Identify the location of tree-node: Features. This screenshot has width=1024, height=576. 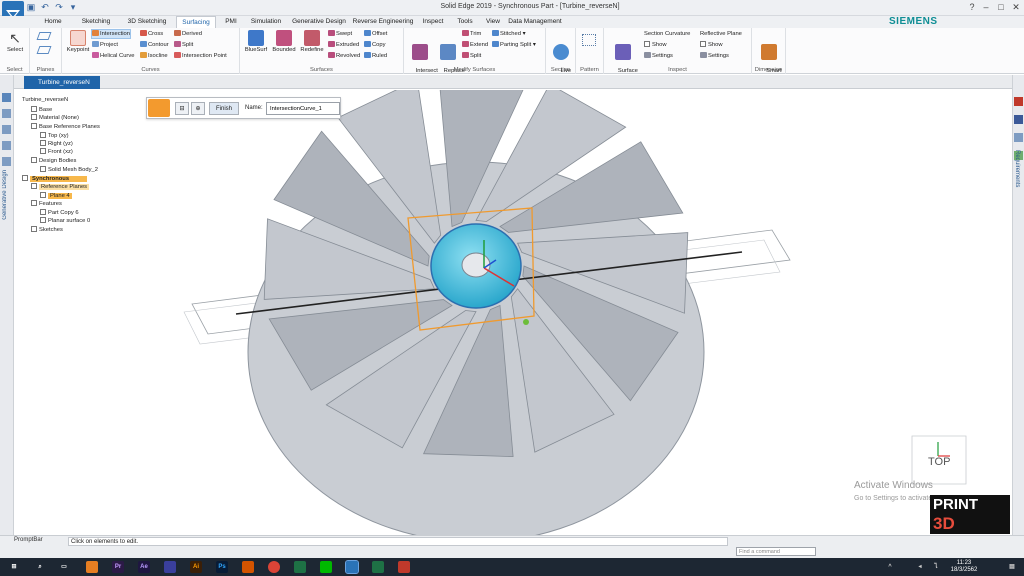
(46, 204).